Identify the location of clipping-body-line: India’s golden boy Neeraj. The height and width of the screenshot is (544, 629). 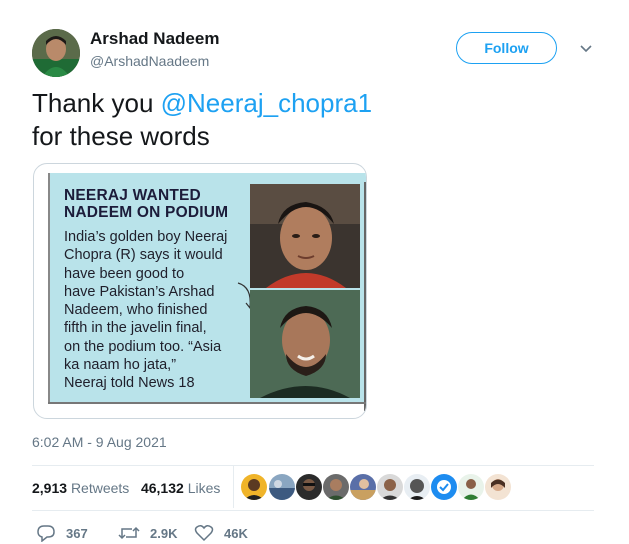
(146, 237).